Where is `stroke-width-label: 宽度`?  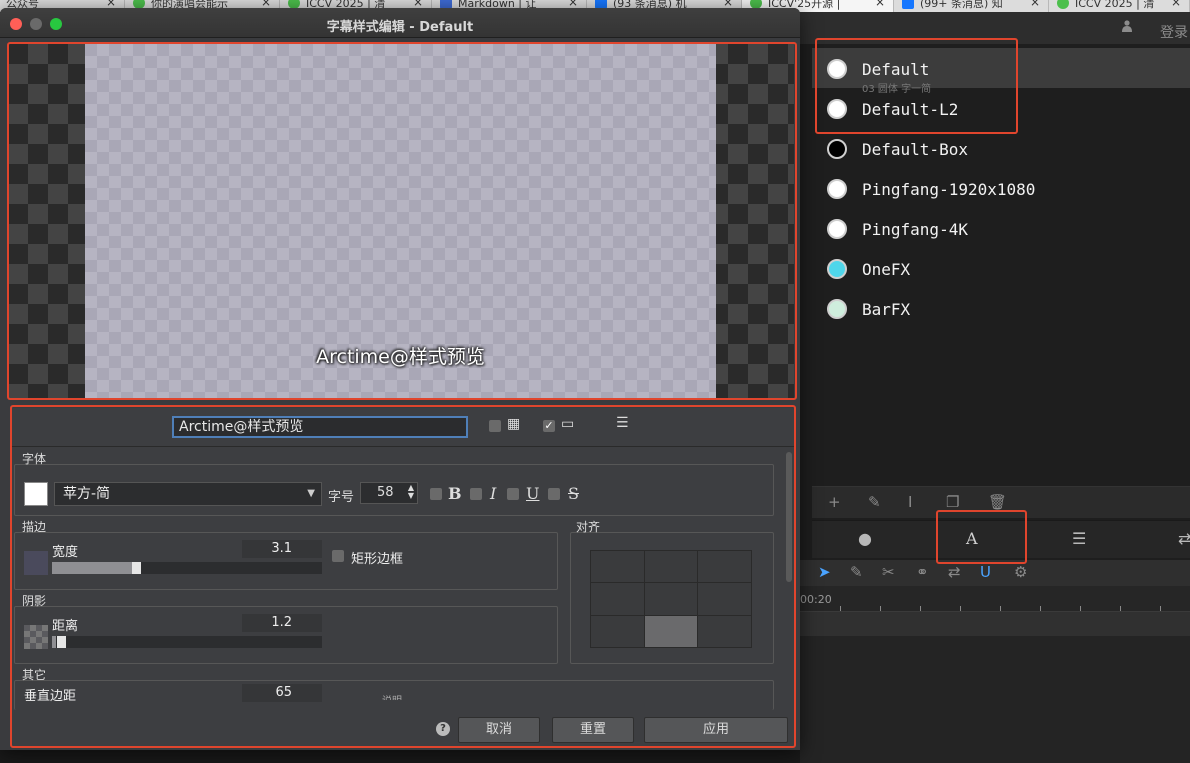 stroke-width-label: 宽度 is located at coordinates (65, 552).